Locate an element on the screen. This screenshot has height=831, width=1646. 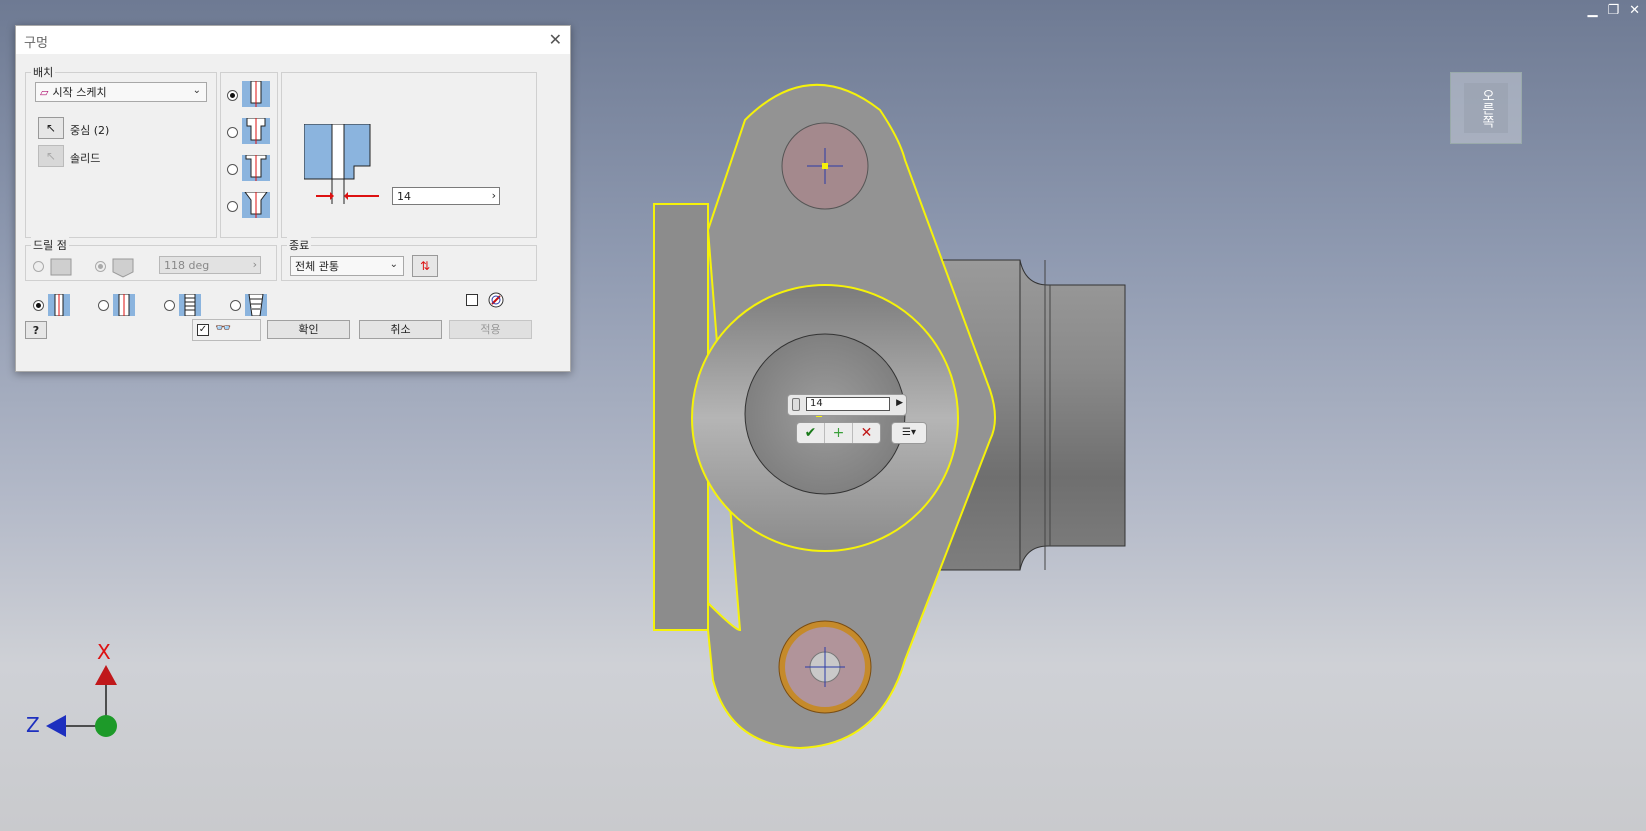
clearance-radio is located at coordinates (103, 305).